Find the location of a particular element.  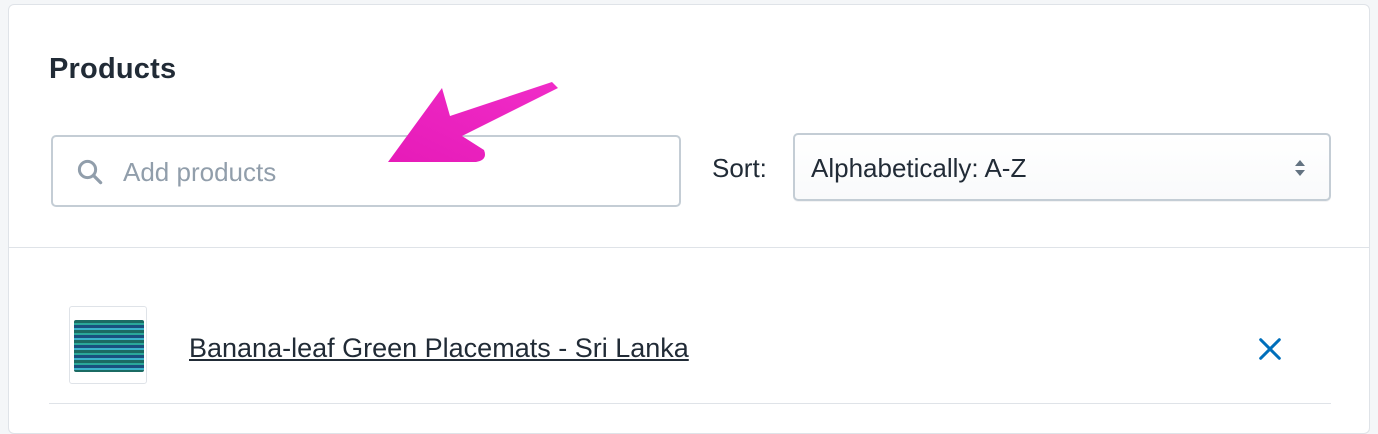

select-caret-icon is located at coordinates (1300, 168).